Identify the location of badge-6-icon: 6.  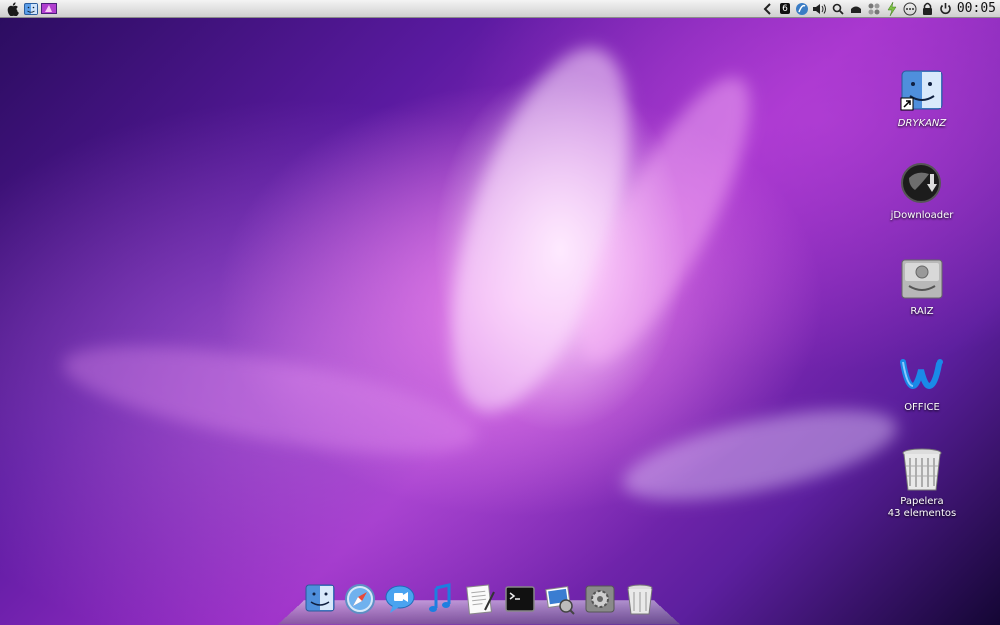
(785, 8).